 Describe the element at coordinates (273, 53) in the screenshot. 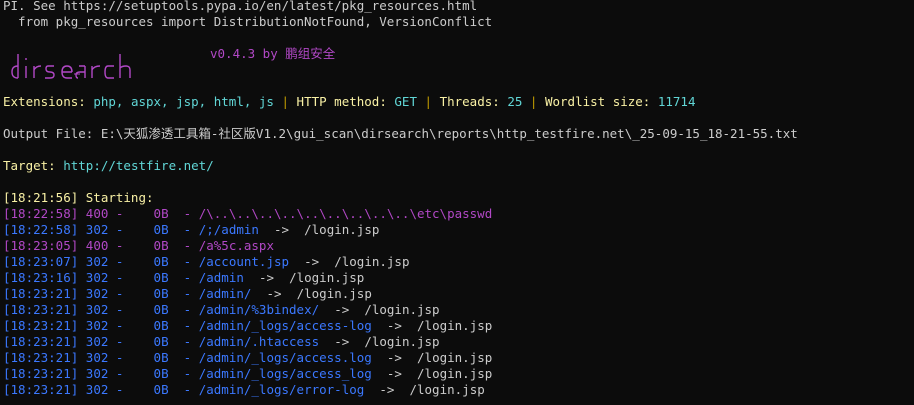

I see `version-label: v0.4.3 by 鹏组安全` at that location.